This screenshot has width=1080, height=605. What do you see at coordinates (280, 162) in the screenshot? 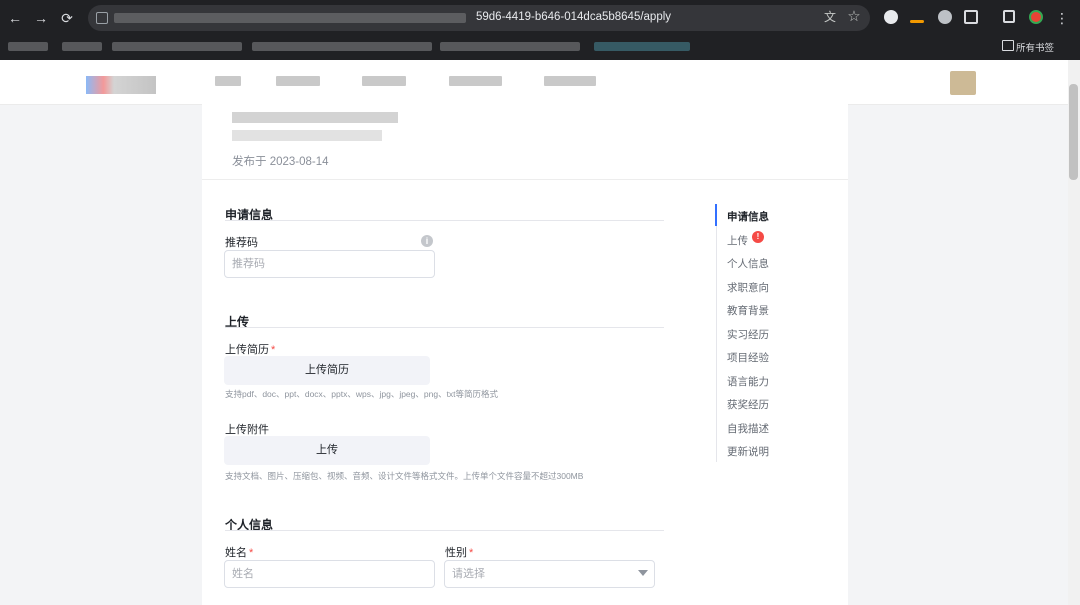
I see `publish-date: 发布于 2023-08-14` at bounding box center [280, 162].